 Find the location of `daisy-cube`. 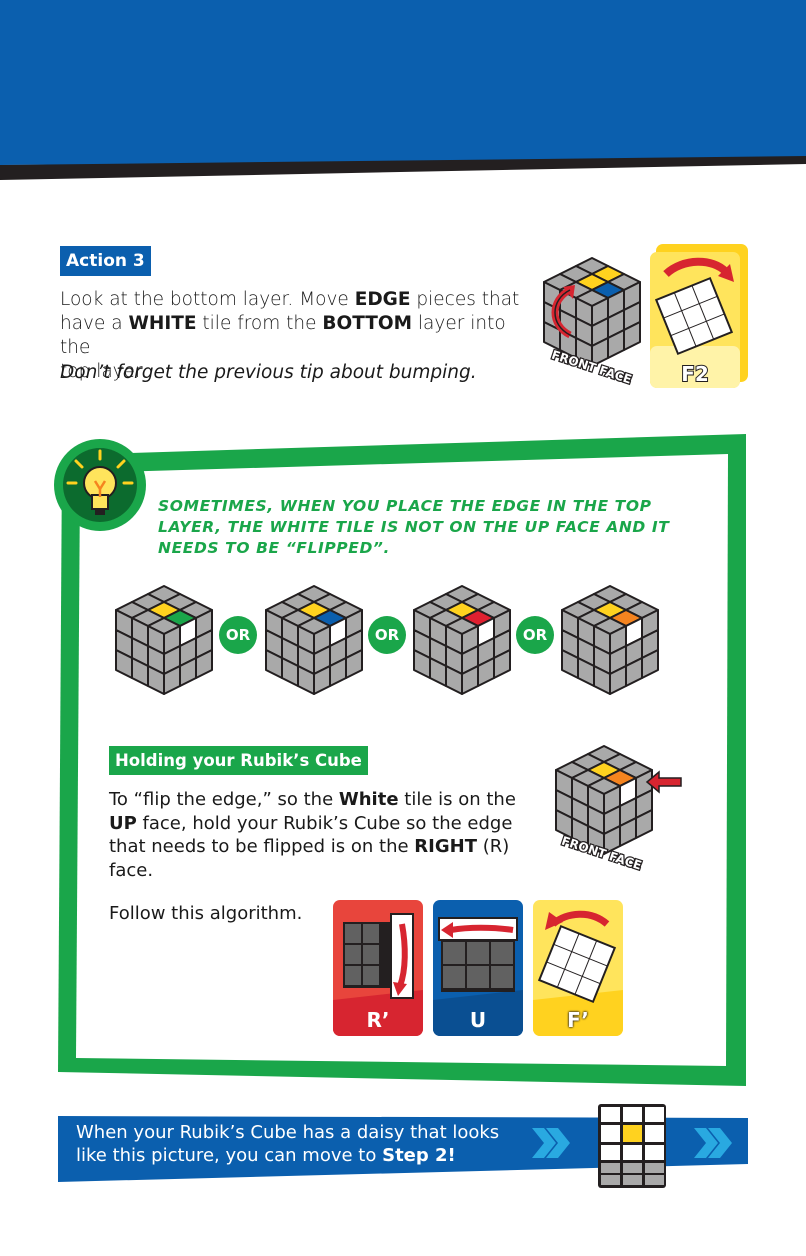

daisy-cube is located at coordinates (632, 1146).